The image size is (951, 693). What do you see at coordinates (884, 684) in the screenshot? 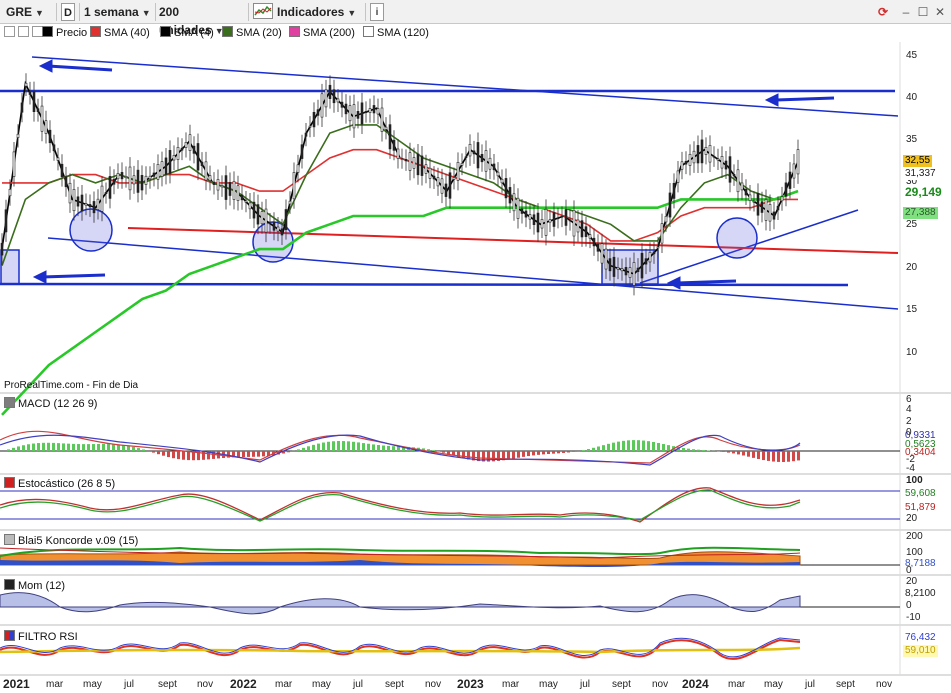
I see `x-label: nov` at bounding box center [884, 684].